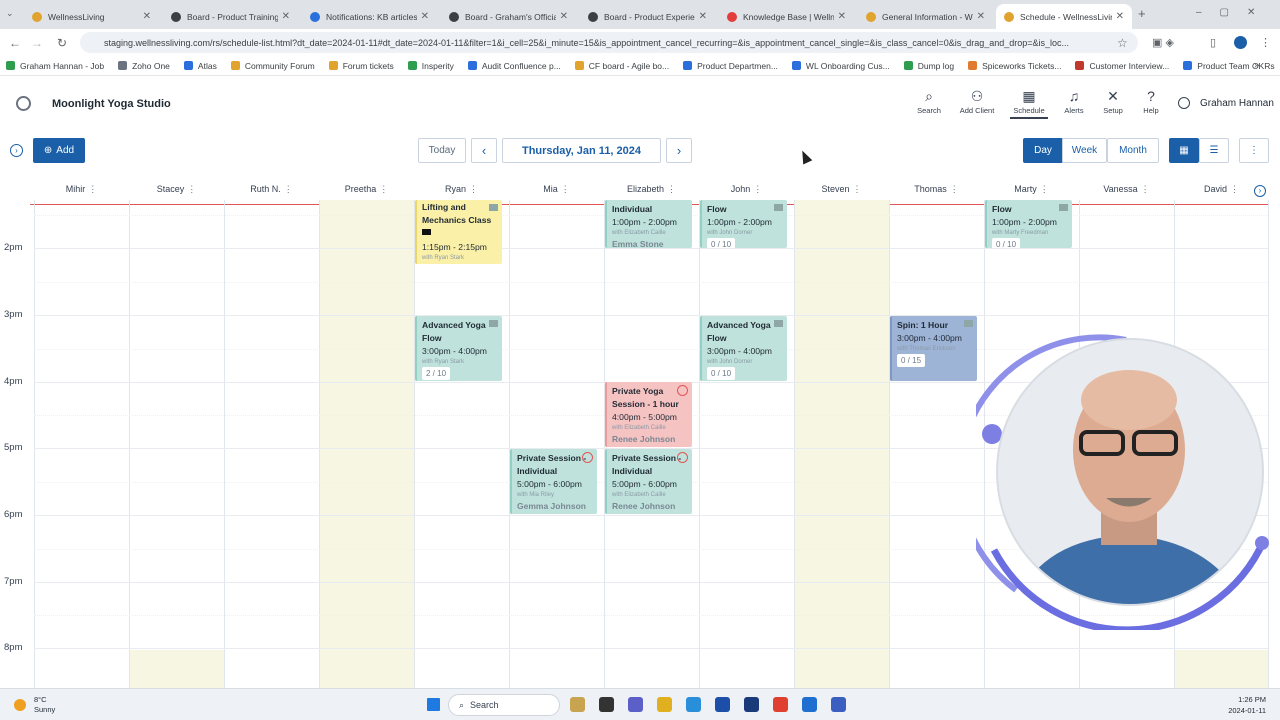 This screenshot has width=1280, height=720. Describe the element at coordinates (1260, 191) in the screenshot. I see `next-staff-icon: ›` at that location.